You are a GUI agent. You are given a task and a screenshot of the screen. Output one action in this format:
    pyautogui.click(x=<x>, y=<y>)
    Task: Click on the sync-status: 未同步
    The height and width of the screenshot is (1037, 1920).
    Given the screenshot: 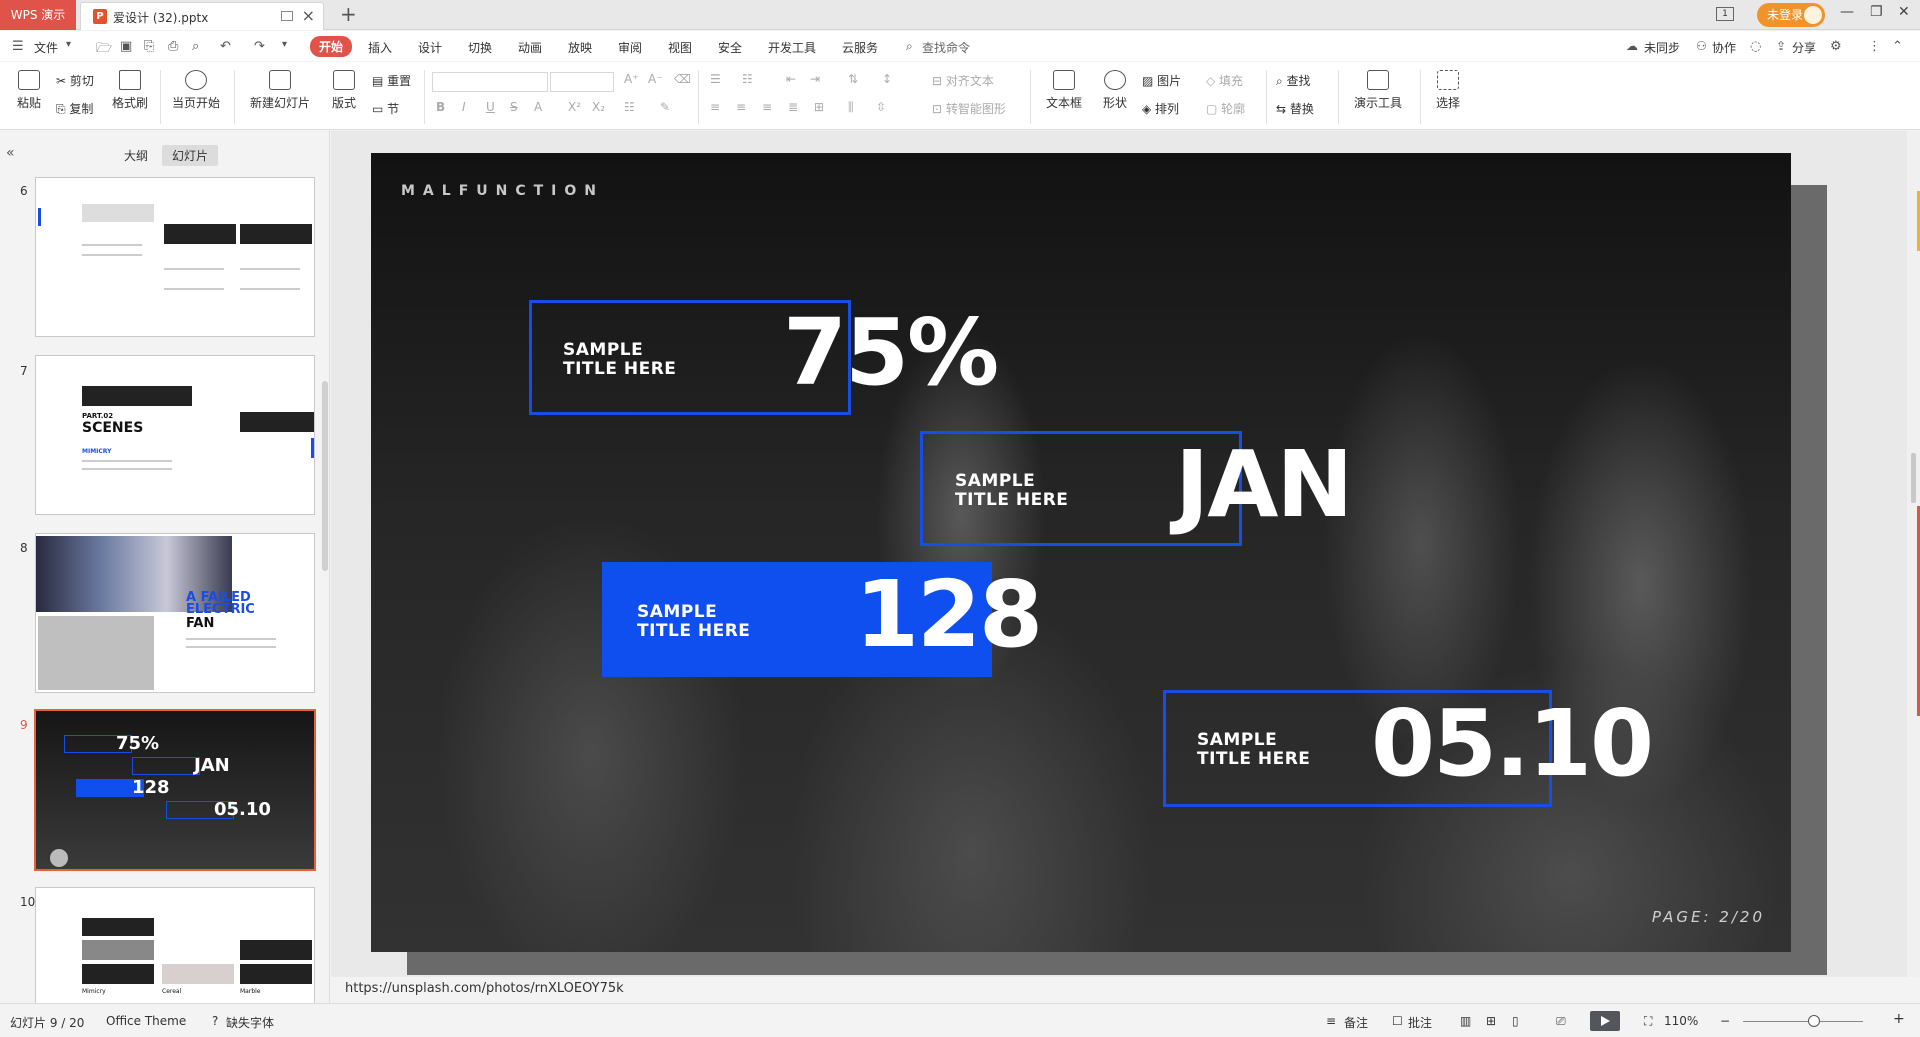 What is the action you would take?
    pyautogui.click(x=1662, y=47)
    